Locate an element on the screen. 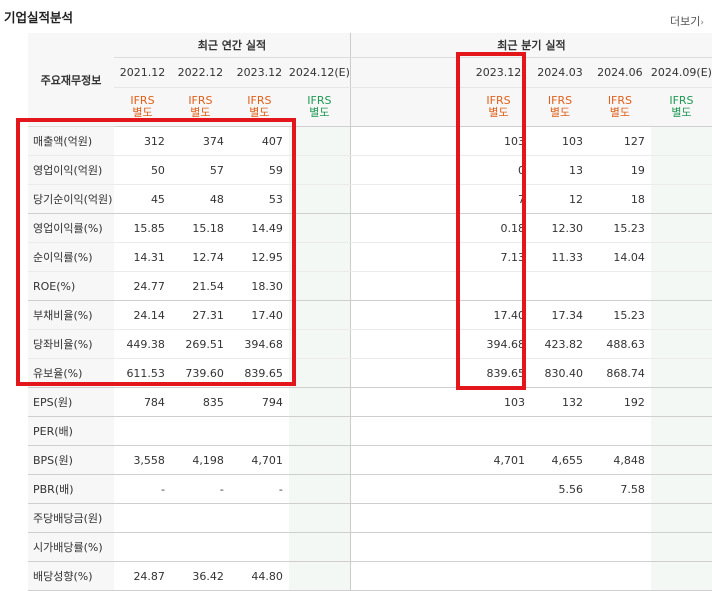  annual-value: 611.53 is located at coordinates (142, 373).